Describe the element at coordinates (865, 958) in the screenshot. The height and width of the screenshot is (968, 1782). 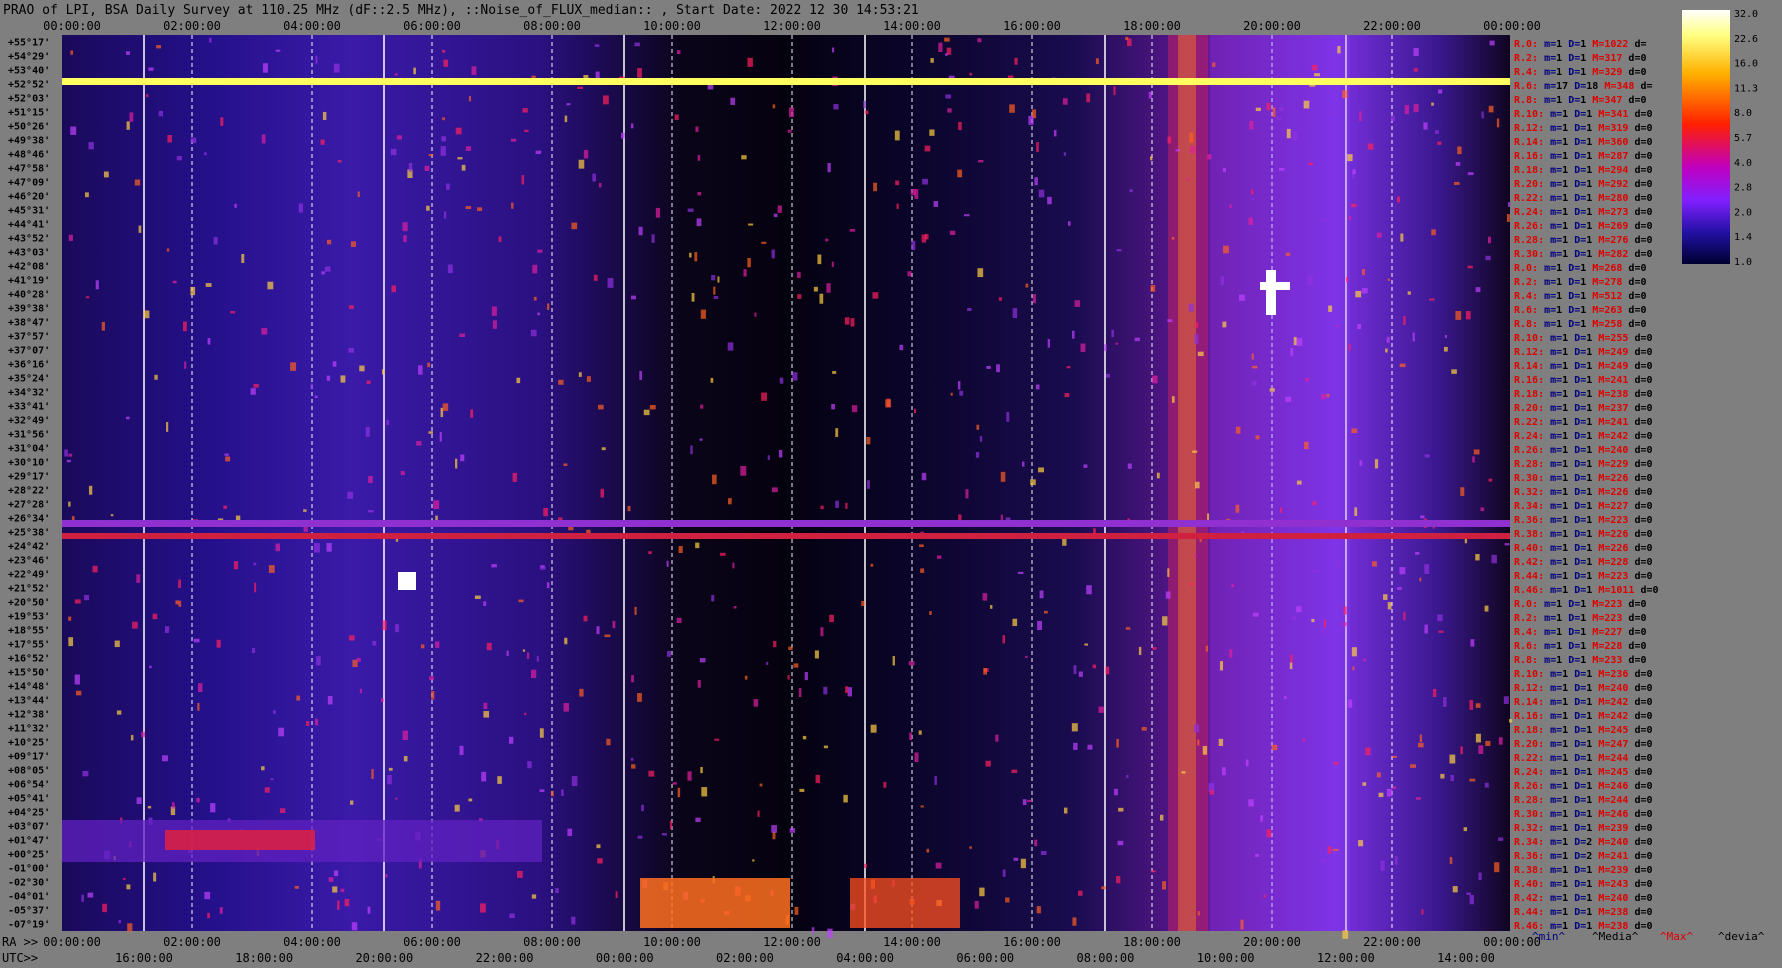
I see `utc-tick-label: 04:00:00` at that location.